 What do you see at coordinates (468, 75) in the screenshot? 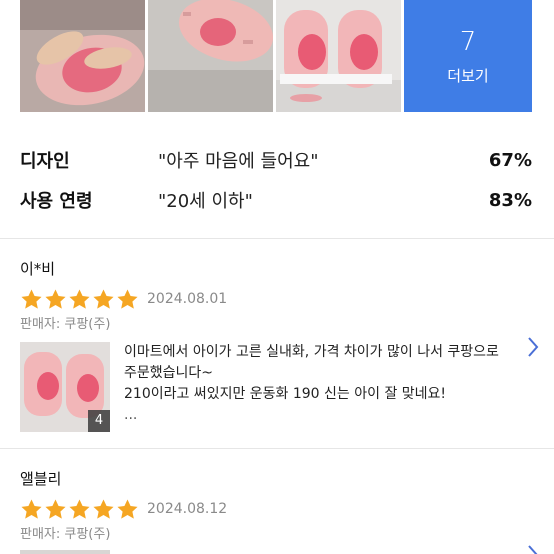
I see `more-photos-label: 더보기` at bounding box center [468, 75].